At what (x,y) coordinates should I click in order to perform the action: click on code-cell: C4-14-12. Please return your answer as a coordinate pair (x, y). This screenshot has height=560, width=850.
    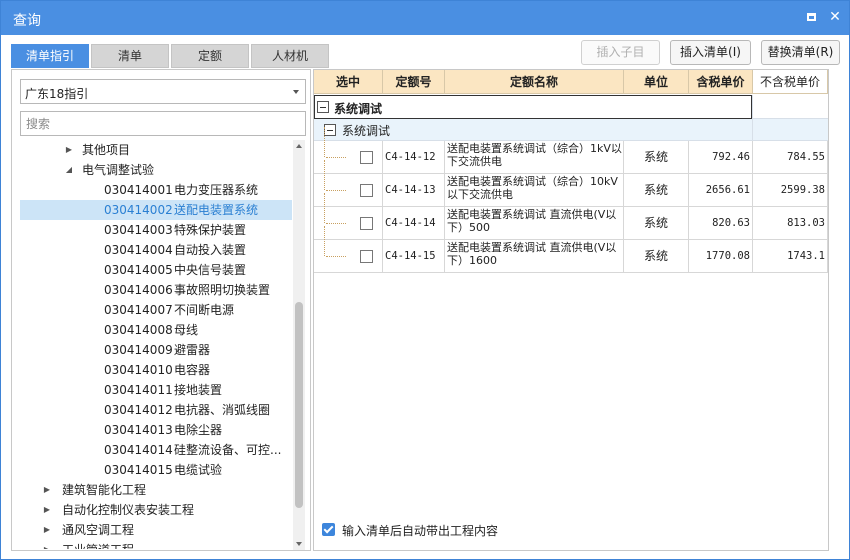
    Looking at the image, I should click on (414, 157).